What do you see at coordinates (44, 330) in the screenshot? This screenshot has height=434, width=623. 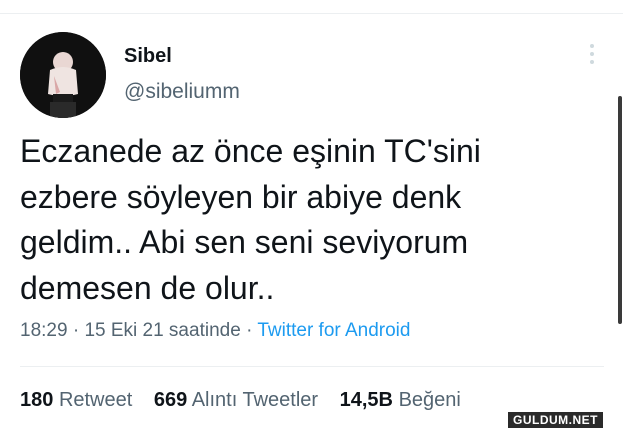 I see `tweet-time: 18:29` at bounding box center [44, 330].